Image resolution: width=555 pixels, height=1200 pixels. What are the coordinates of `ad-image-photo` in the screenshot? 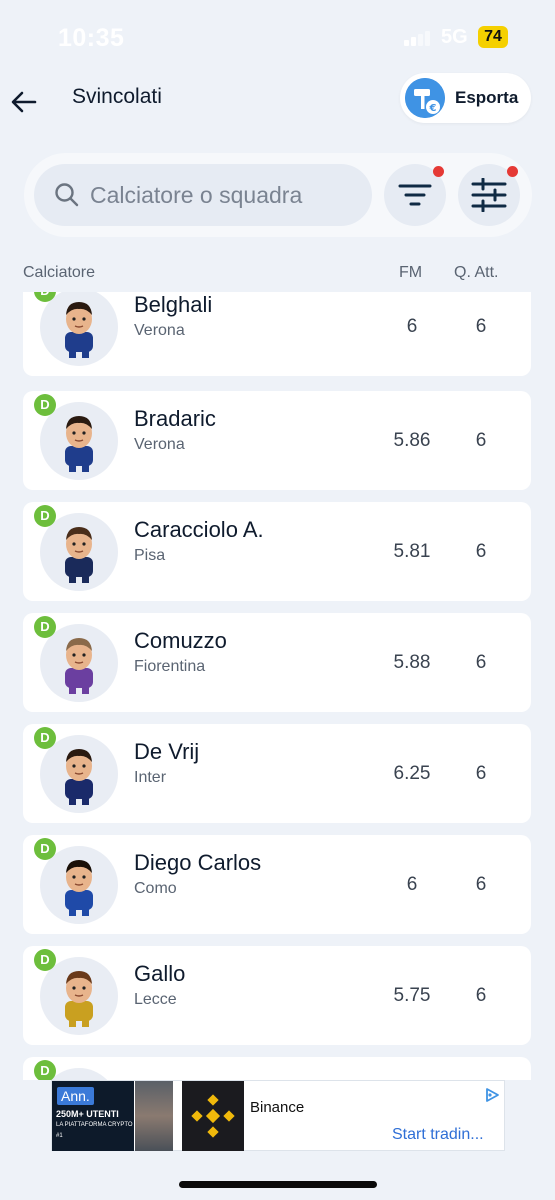 It's located at (154, 1116).